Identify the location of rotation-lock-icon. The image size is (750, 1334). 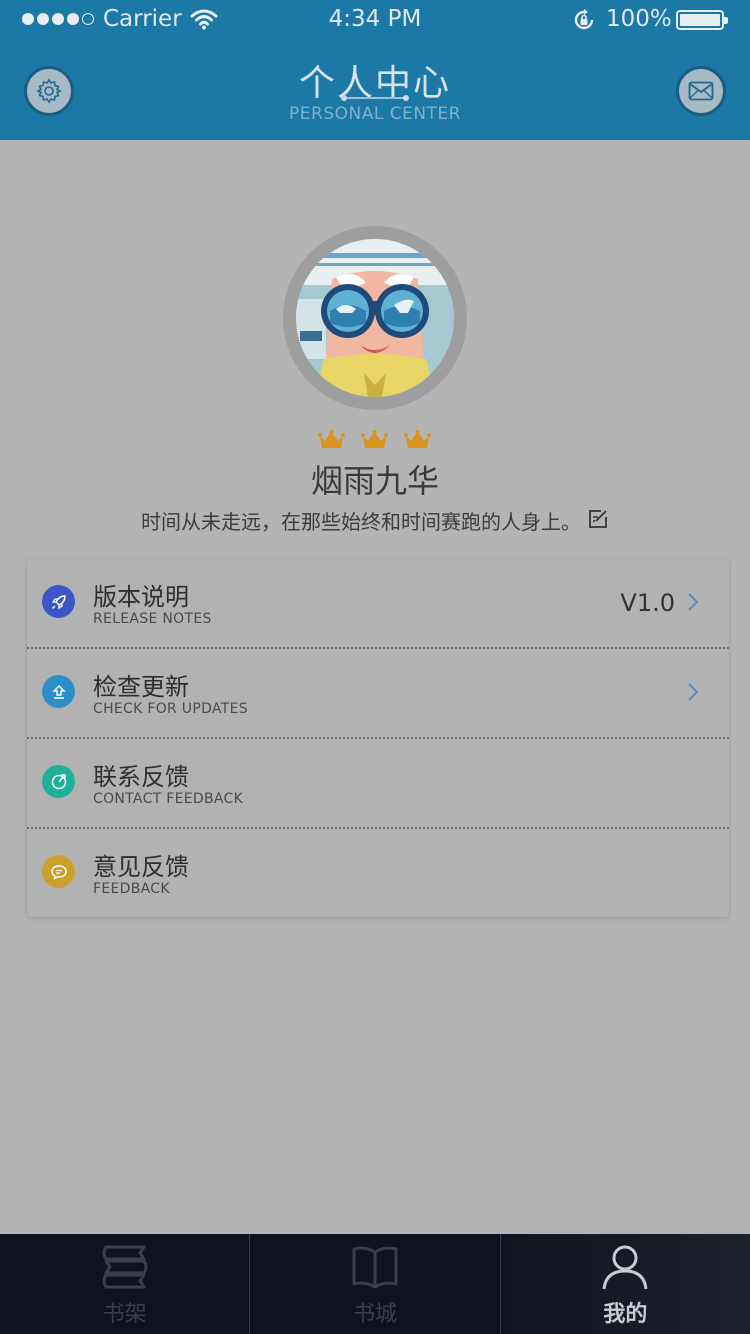
(584, 23).